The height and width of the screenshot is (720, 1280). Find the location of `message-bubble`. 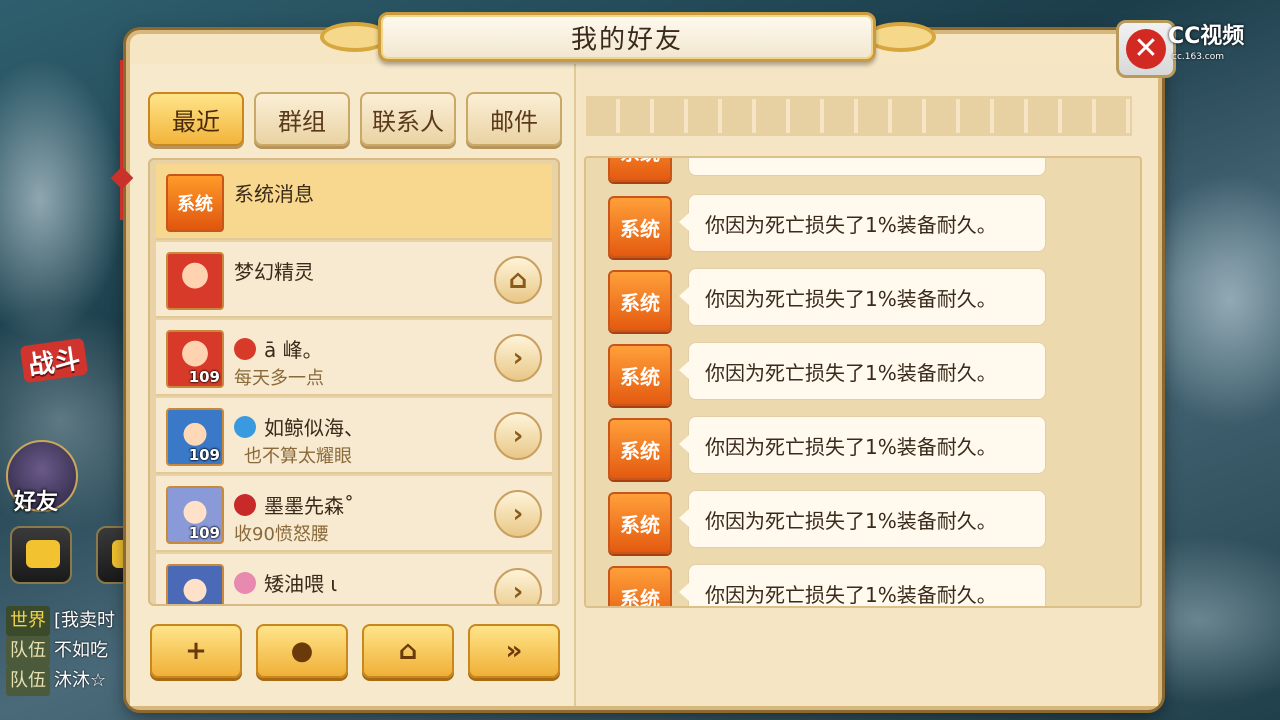

message-bubble is located at coordinates (867, 167).